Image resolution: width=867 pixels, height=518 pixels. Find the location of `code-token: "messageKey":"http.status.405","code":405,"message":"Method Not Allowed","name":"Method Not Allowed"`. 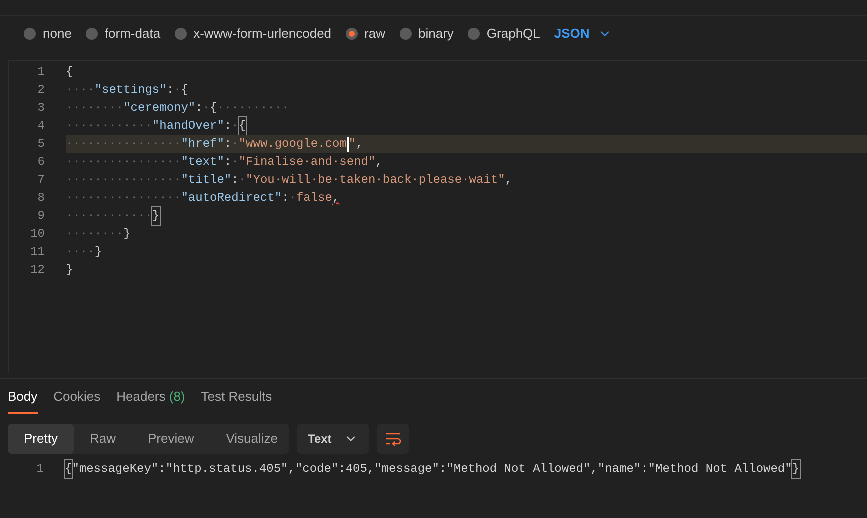

code-token: "messageKey":"http.status.405","code":405,"message":"Method Not Allowed","name":"Method Not Allowed" is located at coordinates (432, 469).